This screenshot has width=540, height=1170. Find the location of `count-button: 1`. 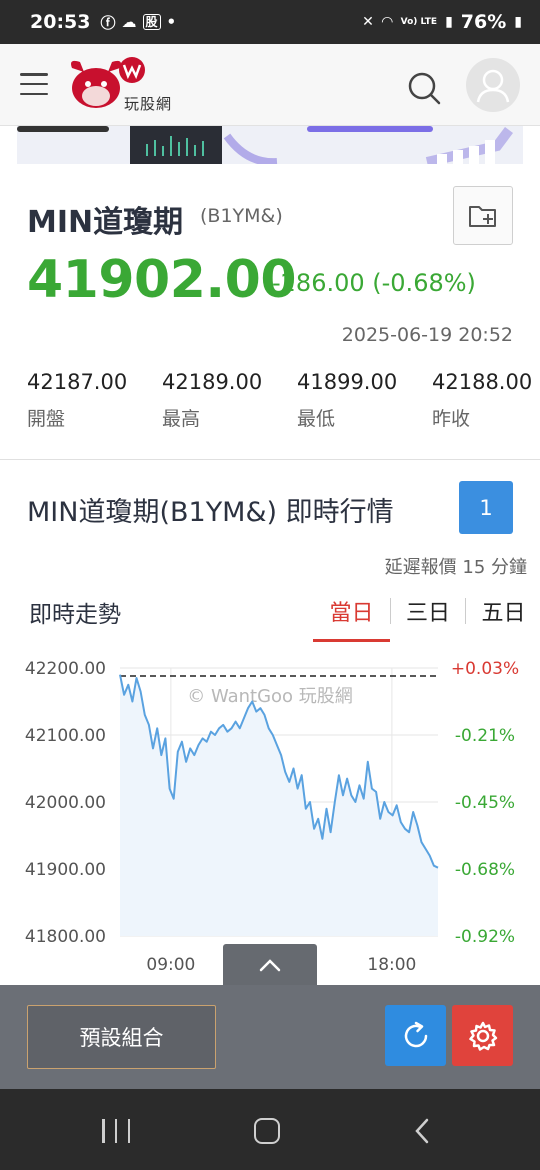

count-button: 1 is located at coordinates (486, 507).